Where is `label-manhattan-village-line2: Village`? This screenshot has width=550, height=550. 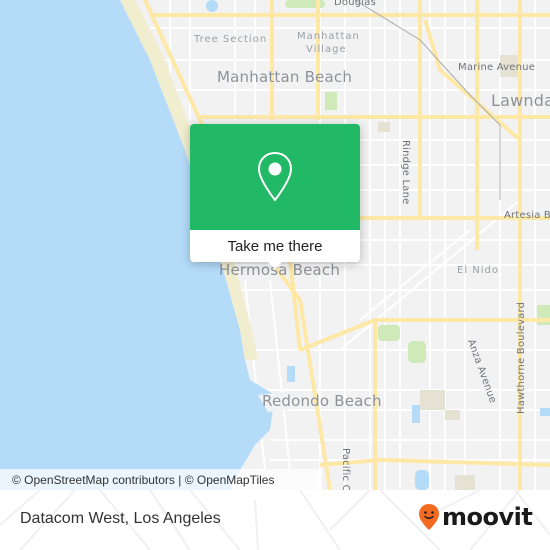
label-manhattan-village-line2: Village is located at coordinates (326, 49).